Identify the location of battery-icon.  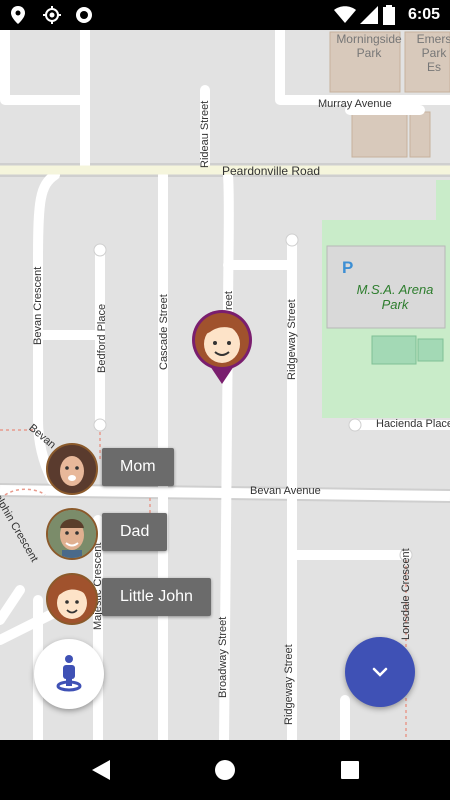
(389, 15).